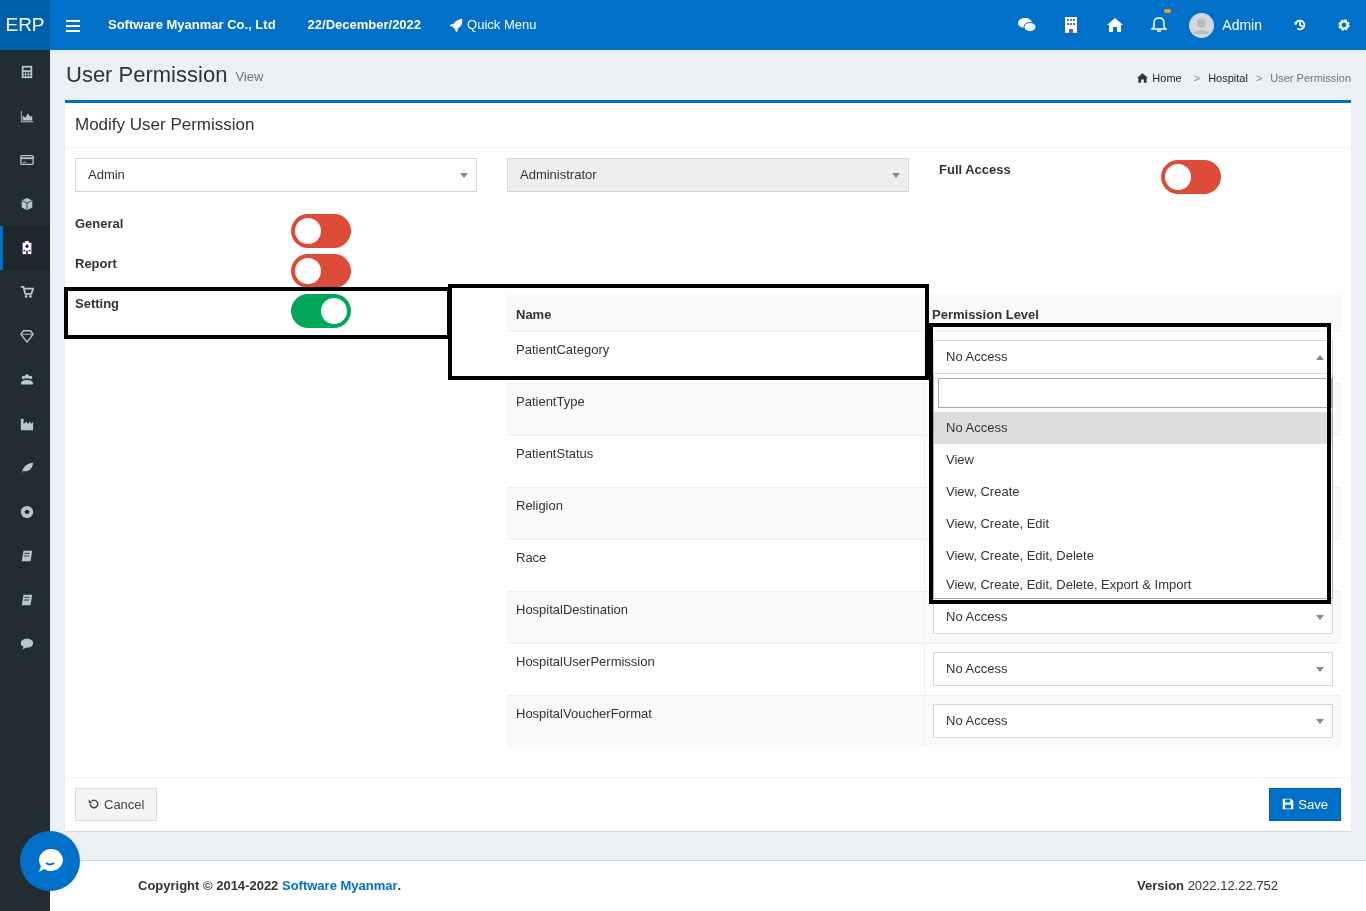  What do you see at coordinates (1133, 427) in the screenshot?
I see `dropdown-option: No Access` at bounding box center [1133, 427].